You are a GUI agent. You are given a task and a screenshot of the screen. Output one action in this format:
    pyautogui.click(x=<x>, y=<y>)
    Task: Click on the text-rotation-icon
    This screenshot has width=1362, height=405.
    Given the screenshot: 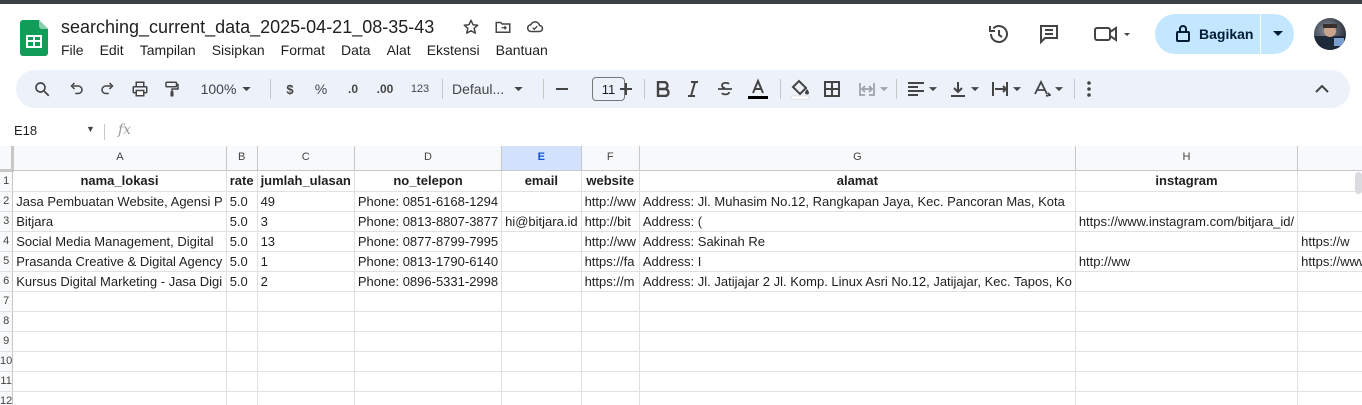 What is the action you would take?
    pyautogui.click(x=1048, y=89)
    